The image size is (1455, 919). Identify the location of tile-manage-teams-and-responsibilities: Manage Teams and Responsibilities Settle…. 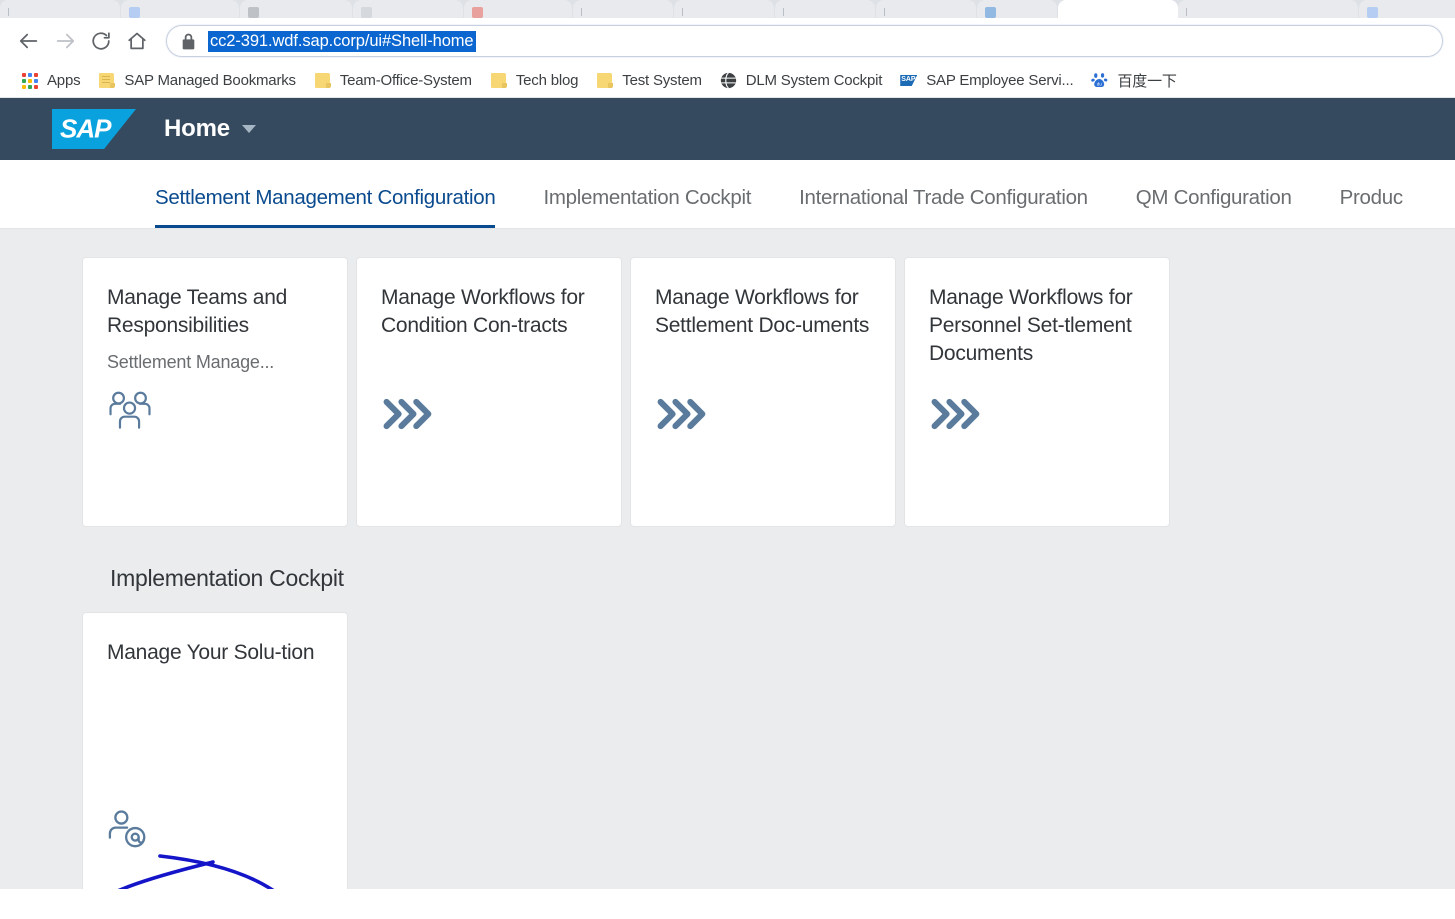
(215, 392).